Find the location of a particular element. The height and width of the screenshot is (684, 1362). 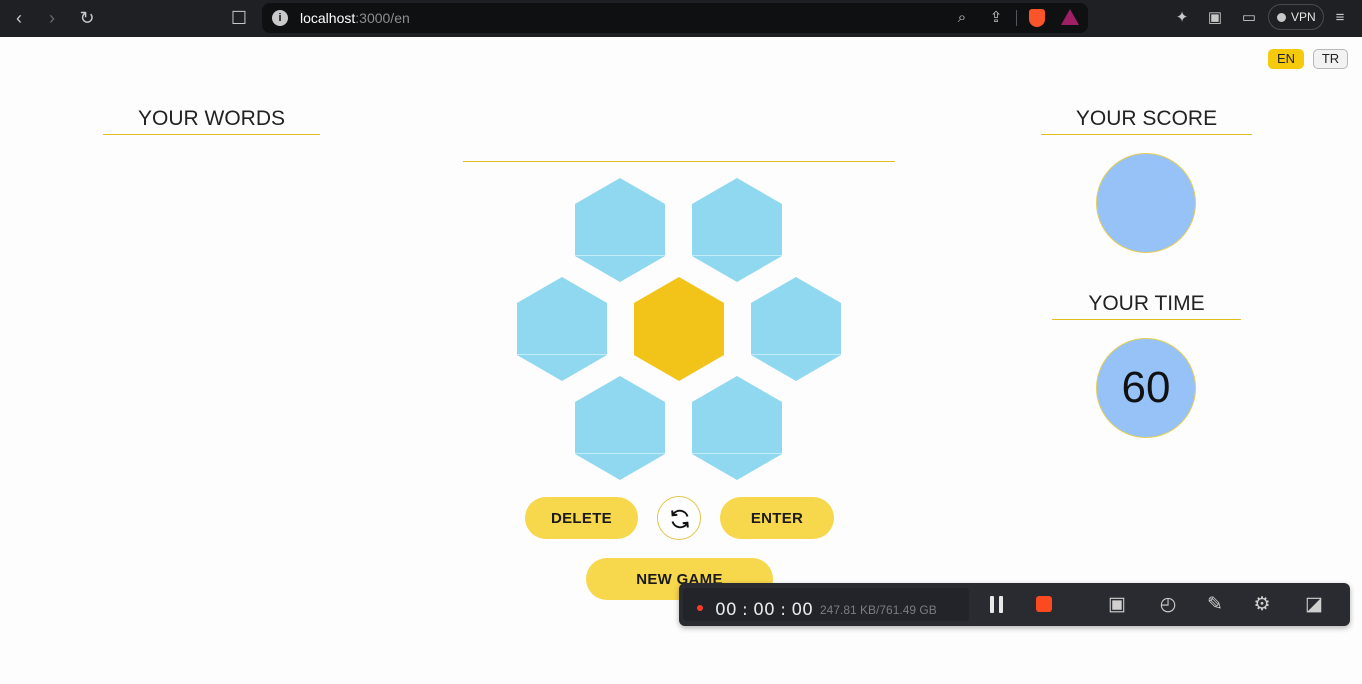

brave-shields-icon is located at coordinates (1037, 18).